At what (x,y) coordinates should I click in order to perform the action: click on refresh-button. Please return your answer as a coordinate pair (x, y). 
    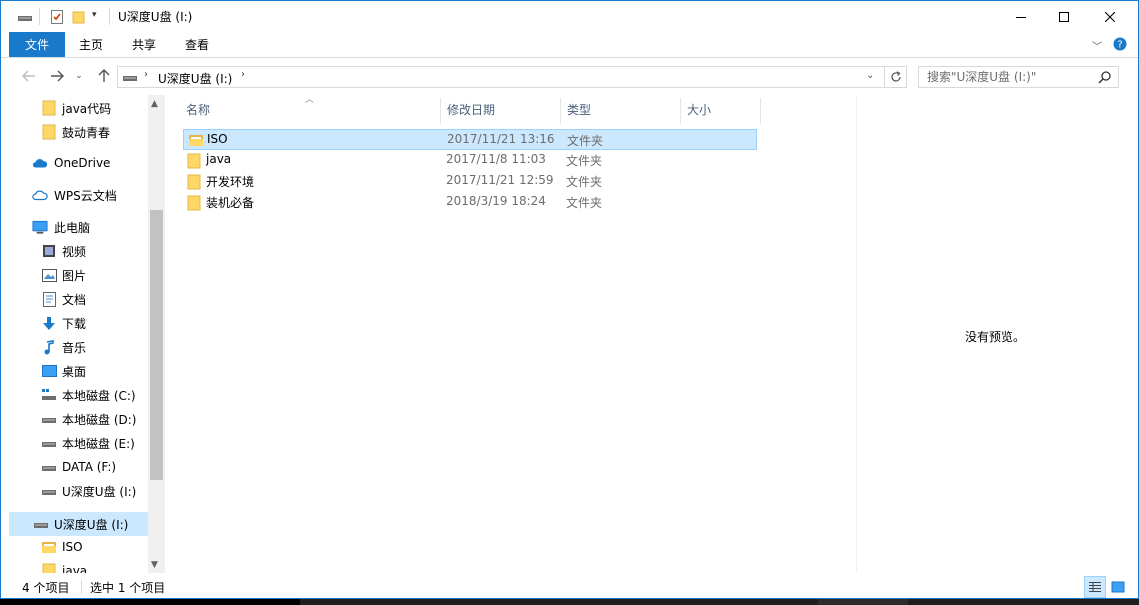
    Looking at the image, I should click on (896, 77).